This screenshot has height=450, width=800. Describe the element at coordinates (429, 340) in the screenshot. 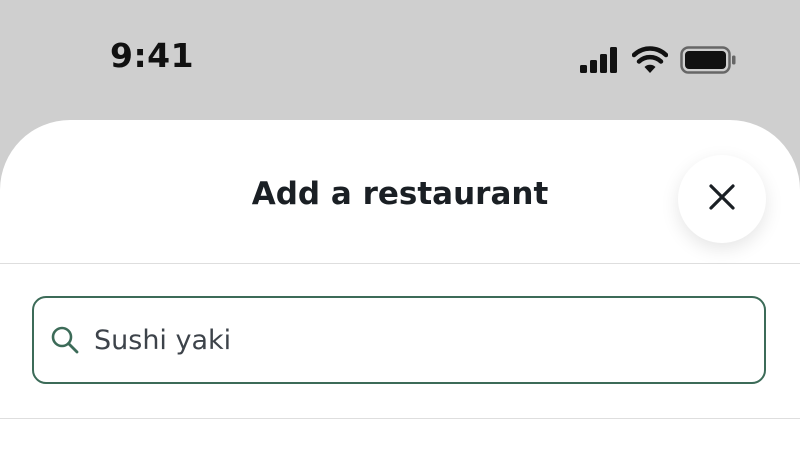

I see `search-input` at that location.